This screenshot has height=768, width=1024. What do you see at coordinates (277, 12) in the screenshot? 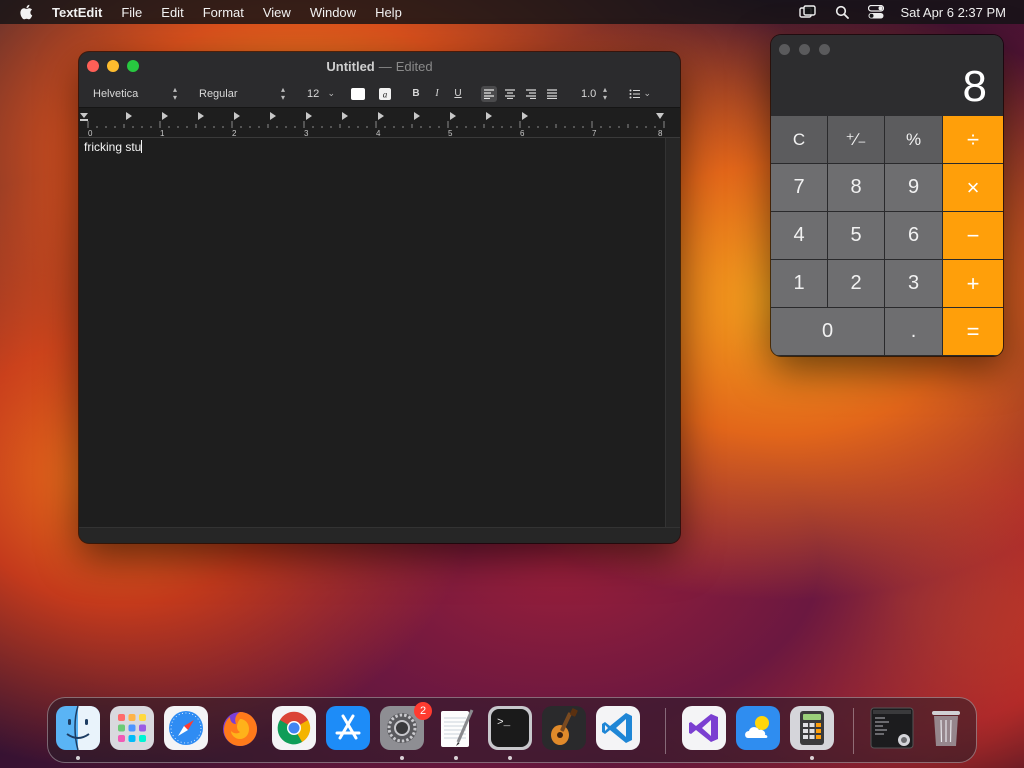
I see `menu-view: View` at bounding box center [277, 12].